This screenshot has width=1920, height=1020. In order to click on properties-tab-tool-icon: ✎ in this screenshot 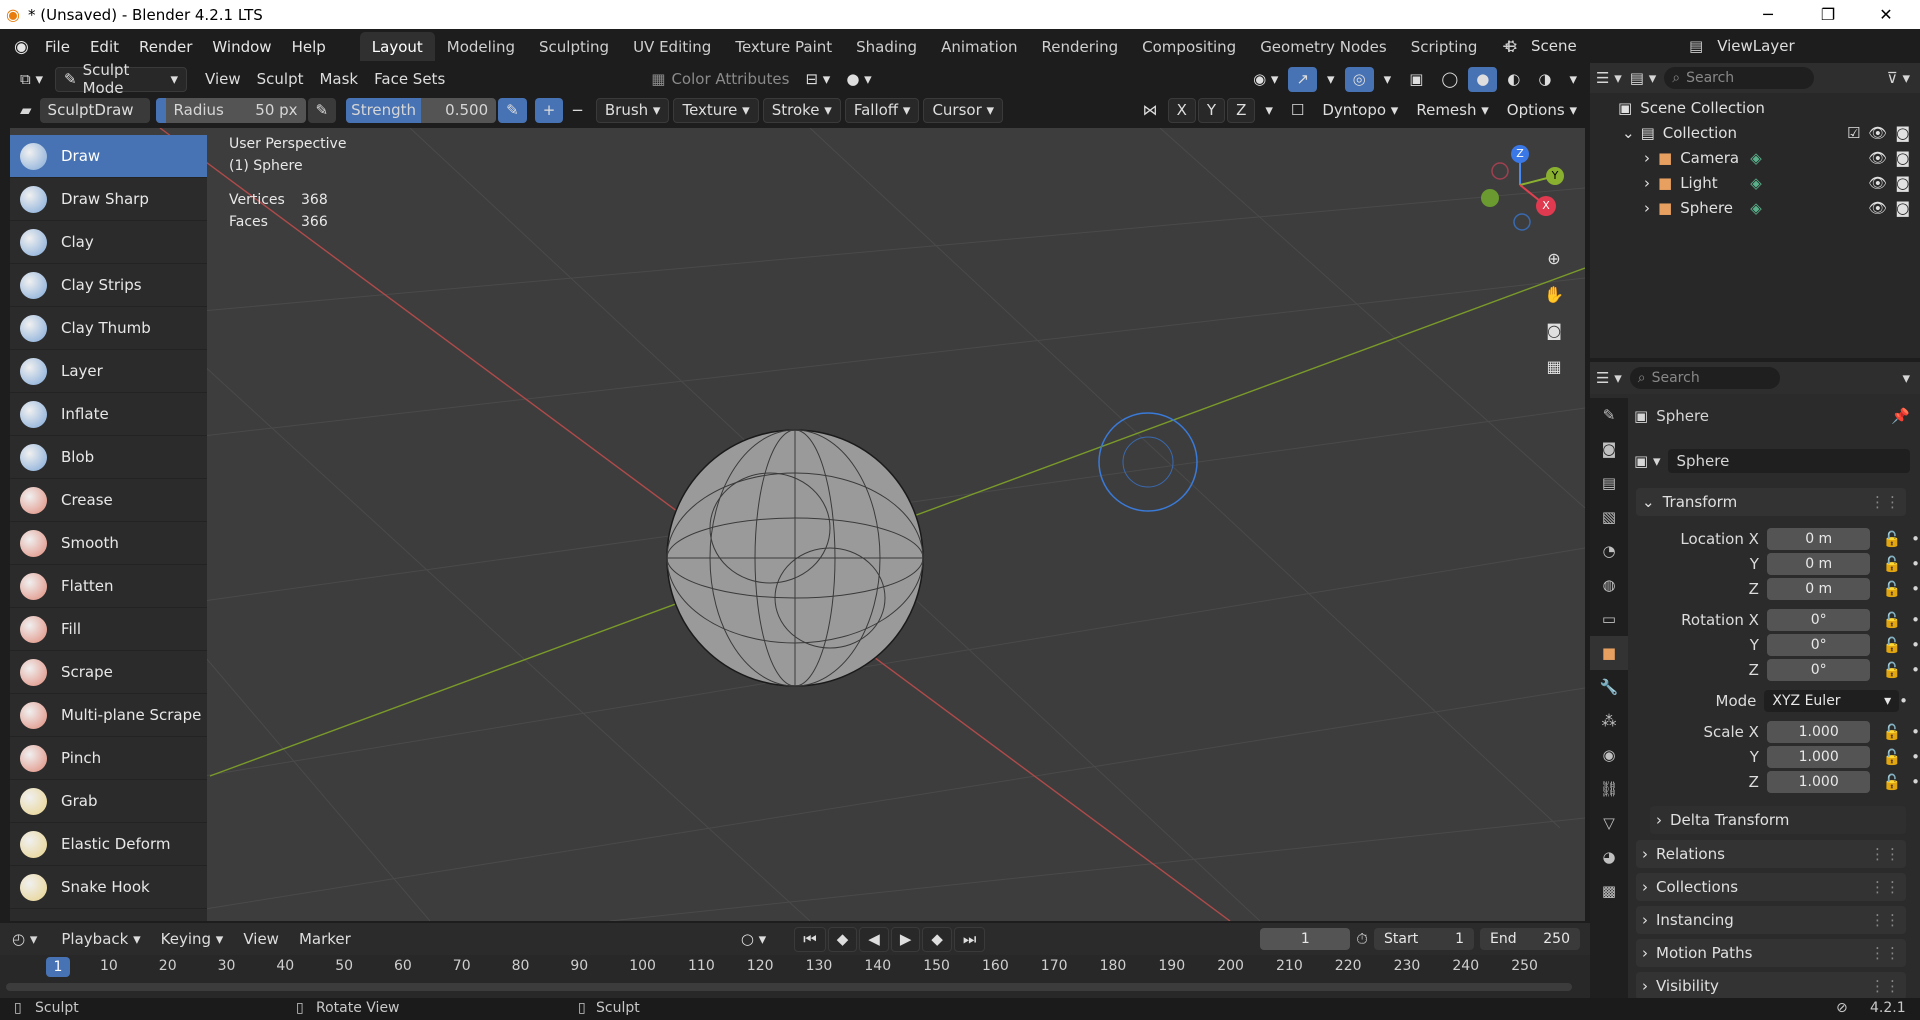, I will do `click(1609, 415)`.